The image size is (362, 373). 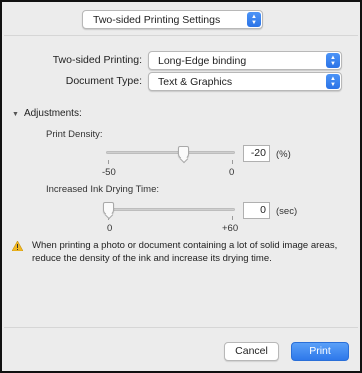 What do you see at coordinates (183, 152) in the screenshot?
I see `print-density-slider-knob` at bounding box center [183, 152].